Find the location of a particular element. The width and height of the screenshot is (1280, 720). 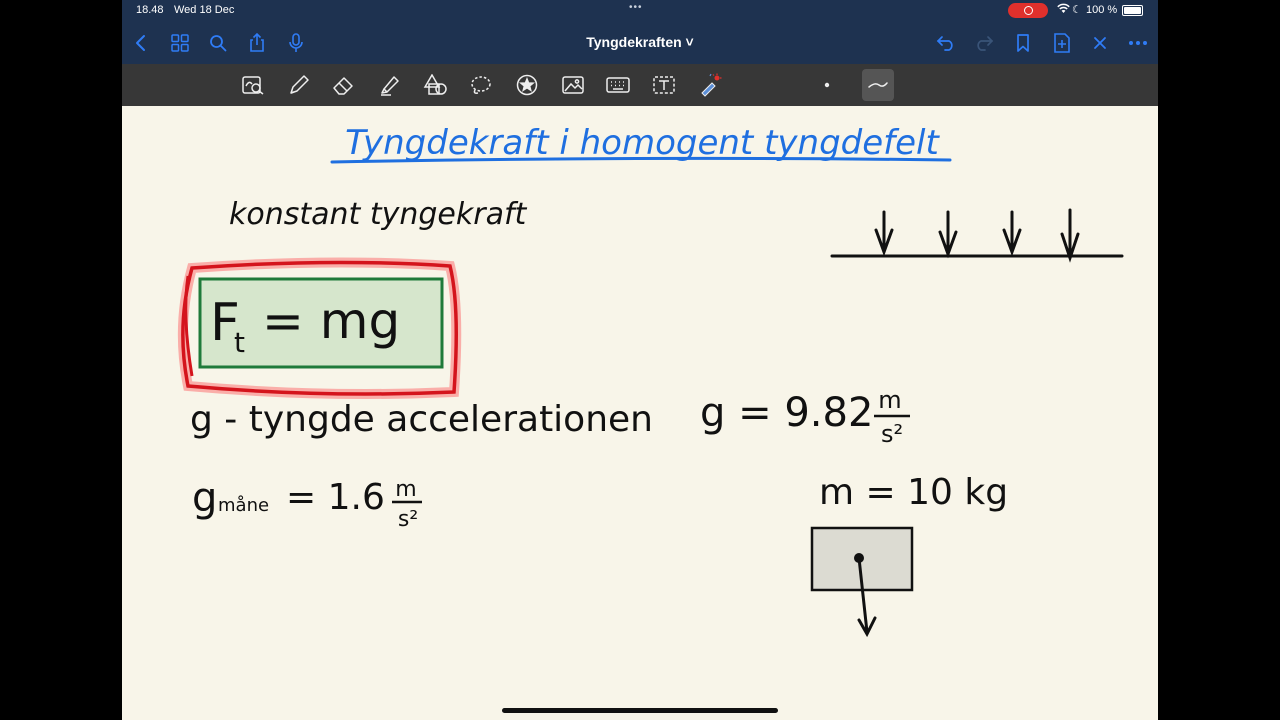

g-moon-subscript: måne is located at coordinates (243, 505).